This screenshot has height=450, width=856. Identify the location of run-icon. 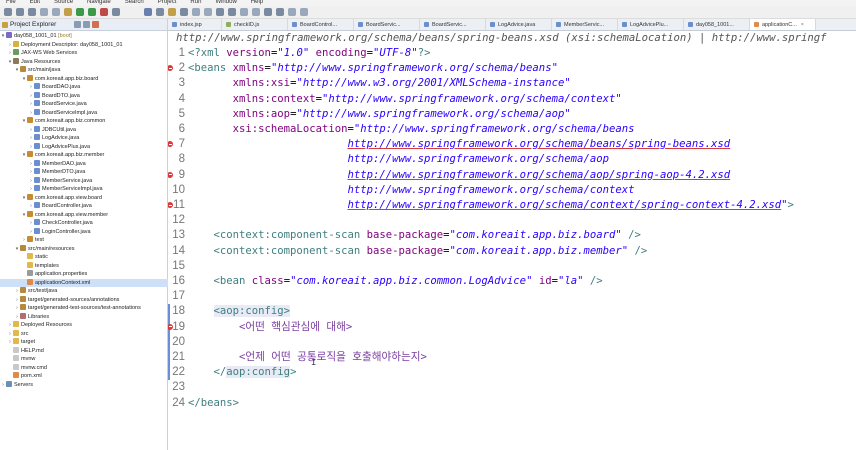
(80, 12).